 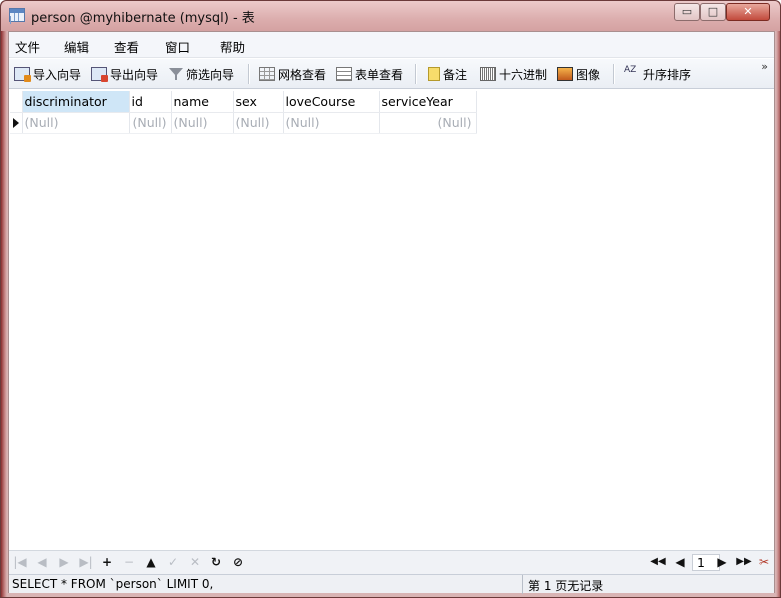 I want to click on refresh-button: ↻, so click(x=216, y=562).